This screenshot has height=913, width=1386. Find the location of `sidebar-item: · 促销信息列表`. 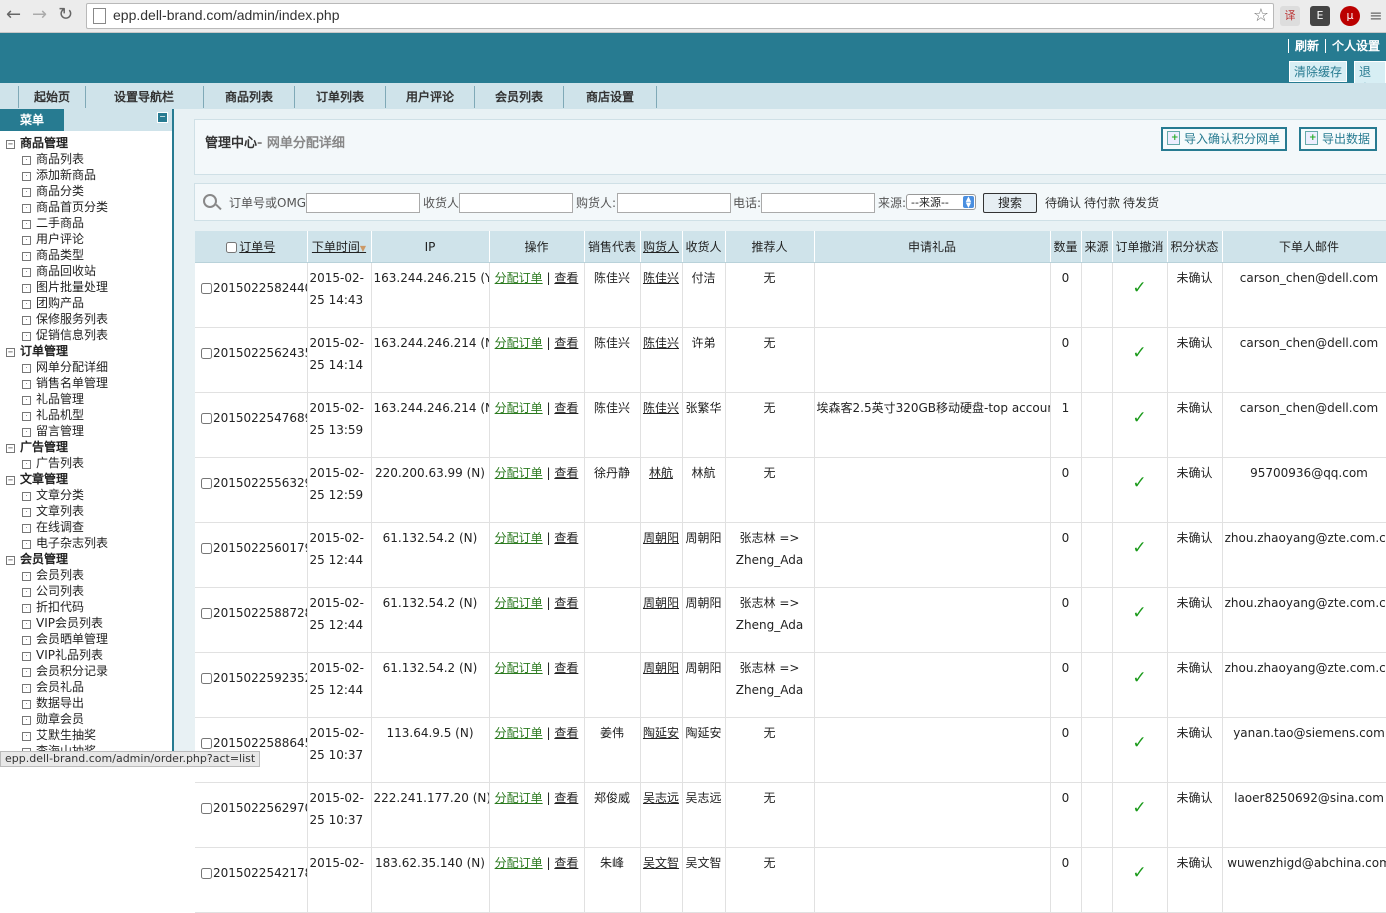

sidebar-item: · 促销信息列表 is located at coordinates (86, 335).